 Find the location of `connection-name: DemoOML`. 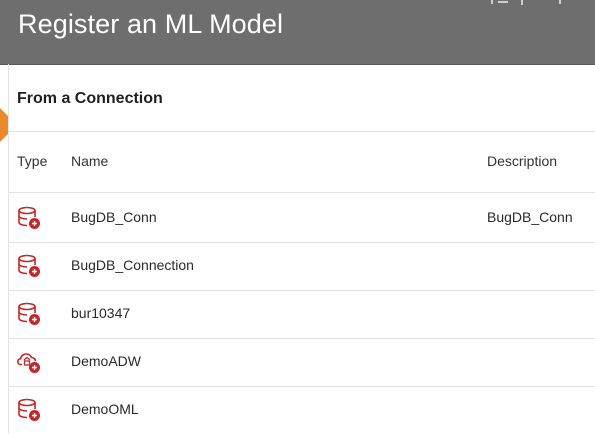

connection-name: DemoOML is located at coordinates (105, 409).